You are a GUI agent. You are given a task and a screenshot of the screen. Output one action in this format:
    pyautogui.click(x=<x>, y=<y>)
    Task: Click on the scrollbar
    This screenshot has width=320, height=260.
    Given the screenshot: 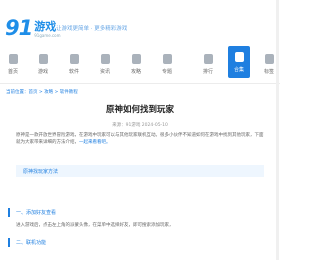 What is the action you would take?
    pyautogui.click(x=277, y=130)
    